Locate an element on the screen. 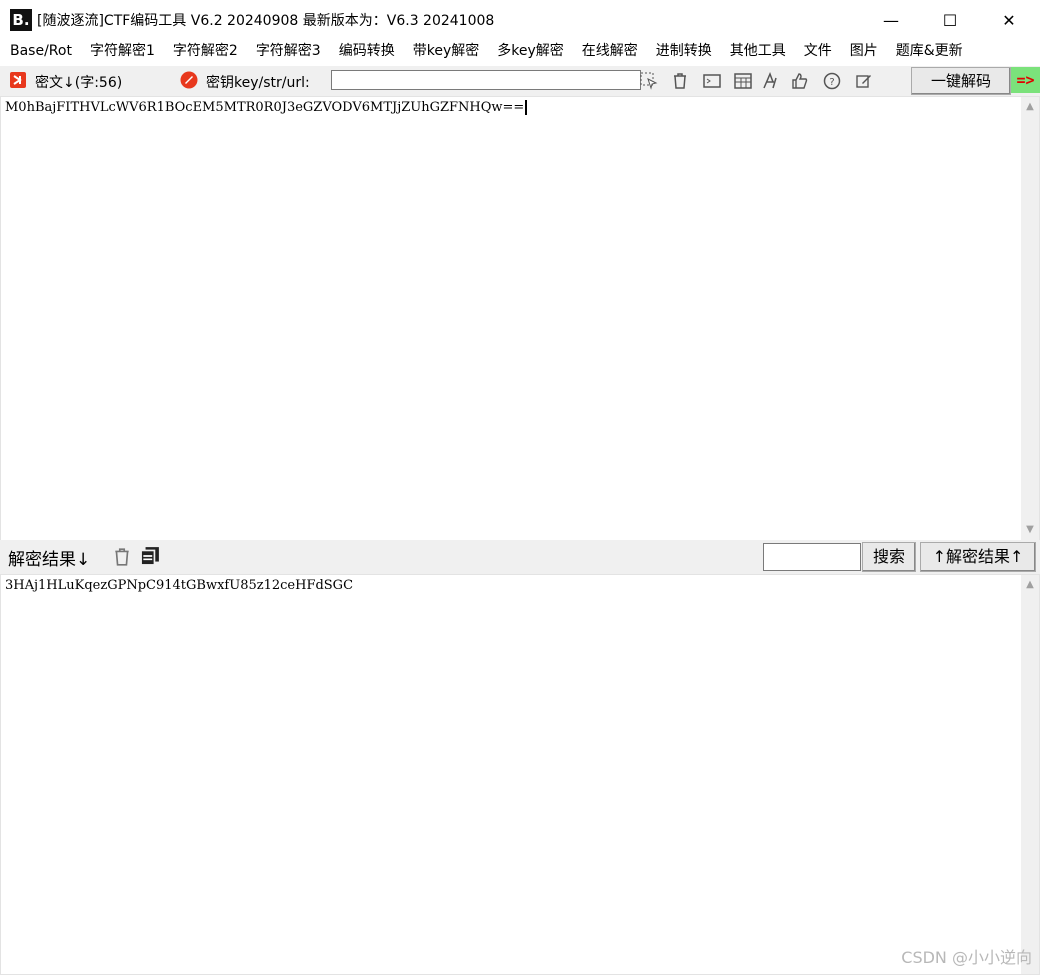  menu-char-decode-3: 字符解密3 is located at coordinates (283, 52).